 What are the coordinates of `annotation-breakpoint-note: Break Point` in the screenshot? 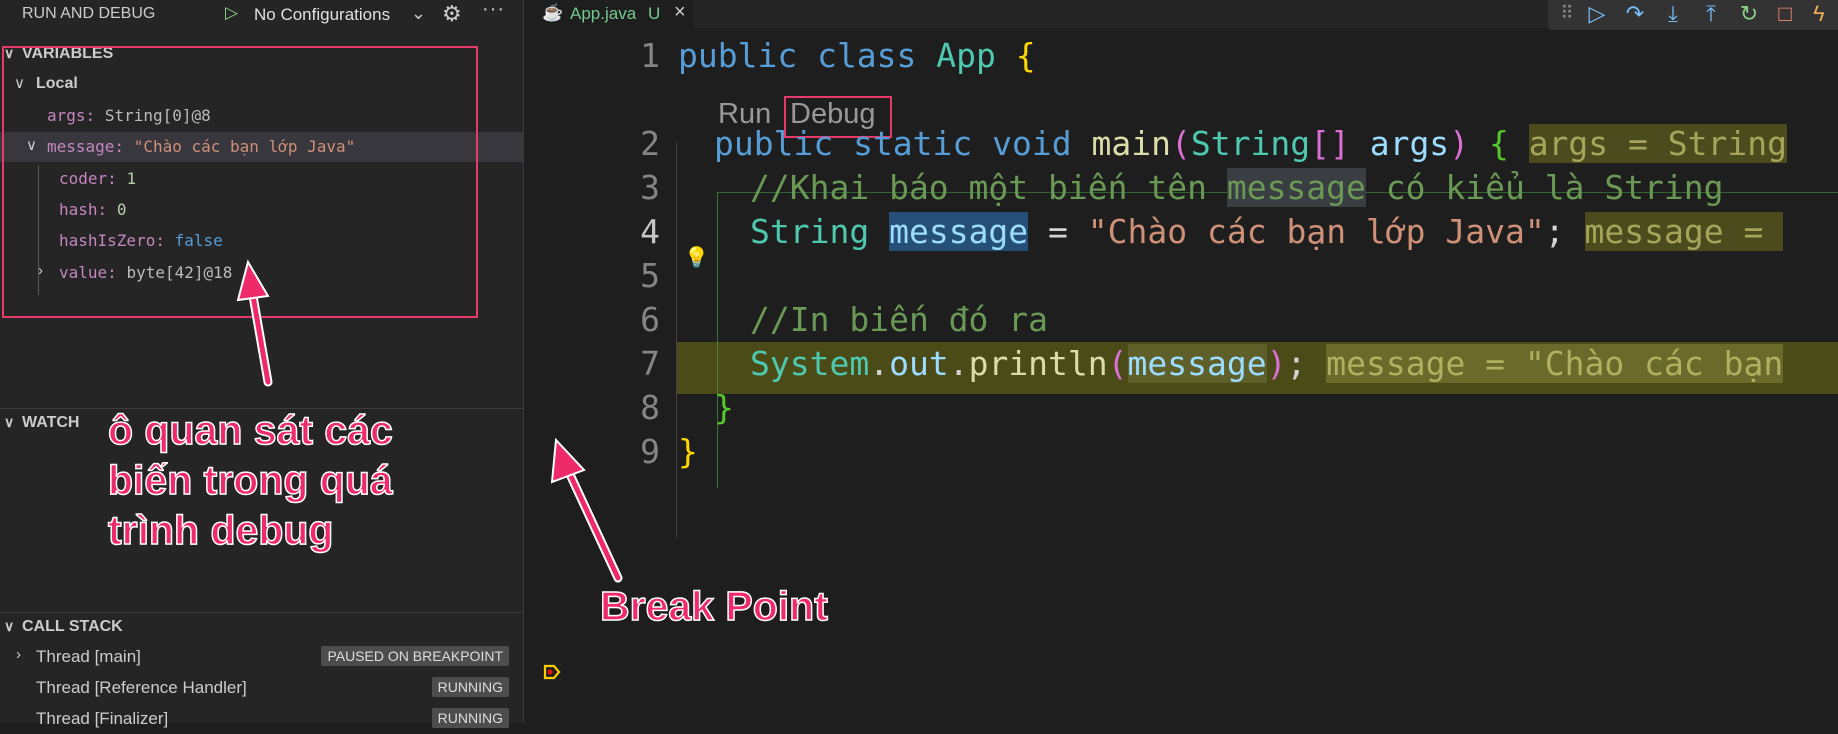 It's located at (713, 606).